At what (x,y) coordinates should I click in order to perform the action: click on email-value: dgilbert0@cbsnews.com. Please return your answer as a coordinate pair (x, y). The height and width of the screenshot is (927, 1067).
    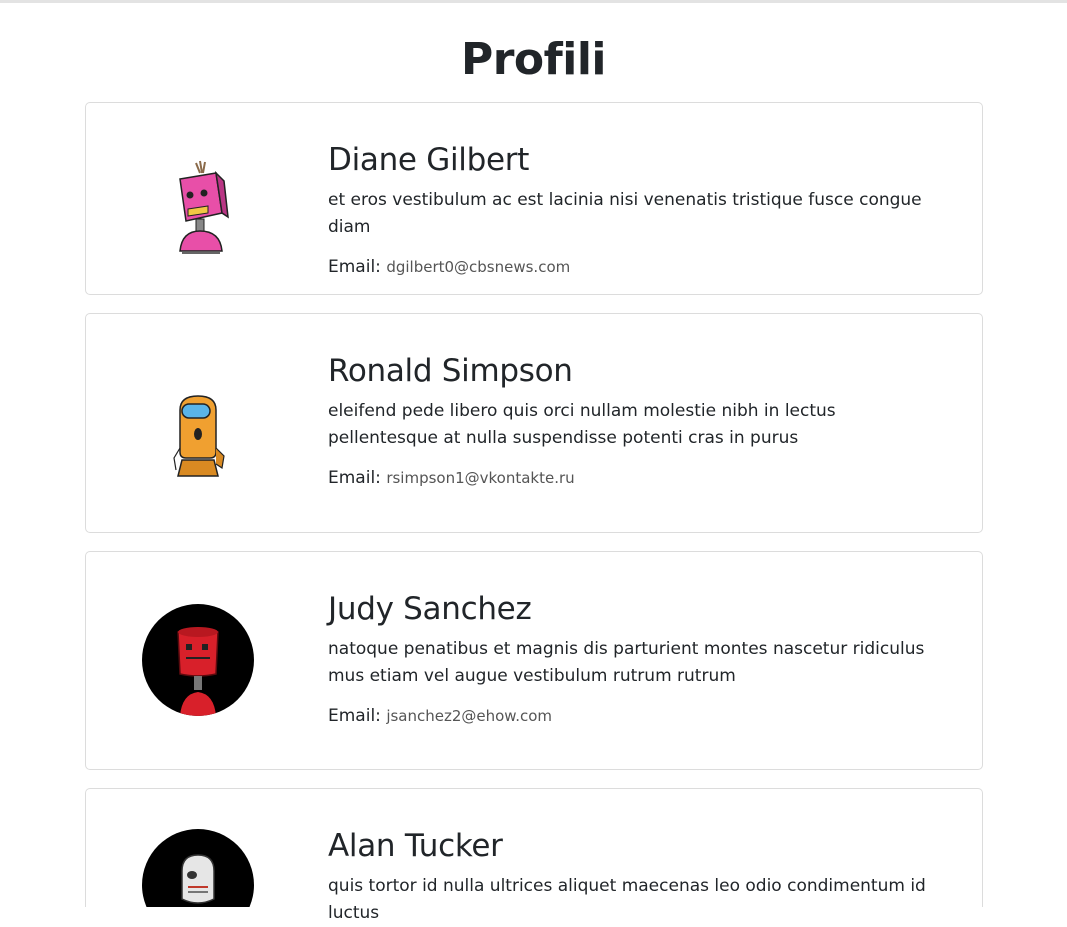
    Looking at the image, I should click on (478, 267).